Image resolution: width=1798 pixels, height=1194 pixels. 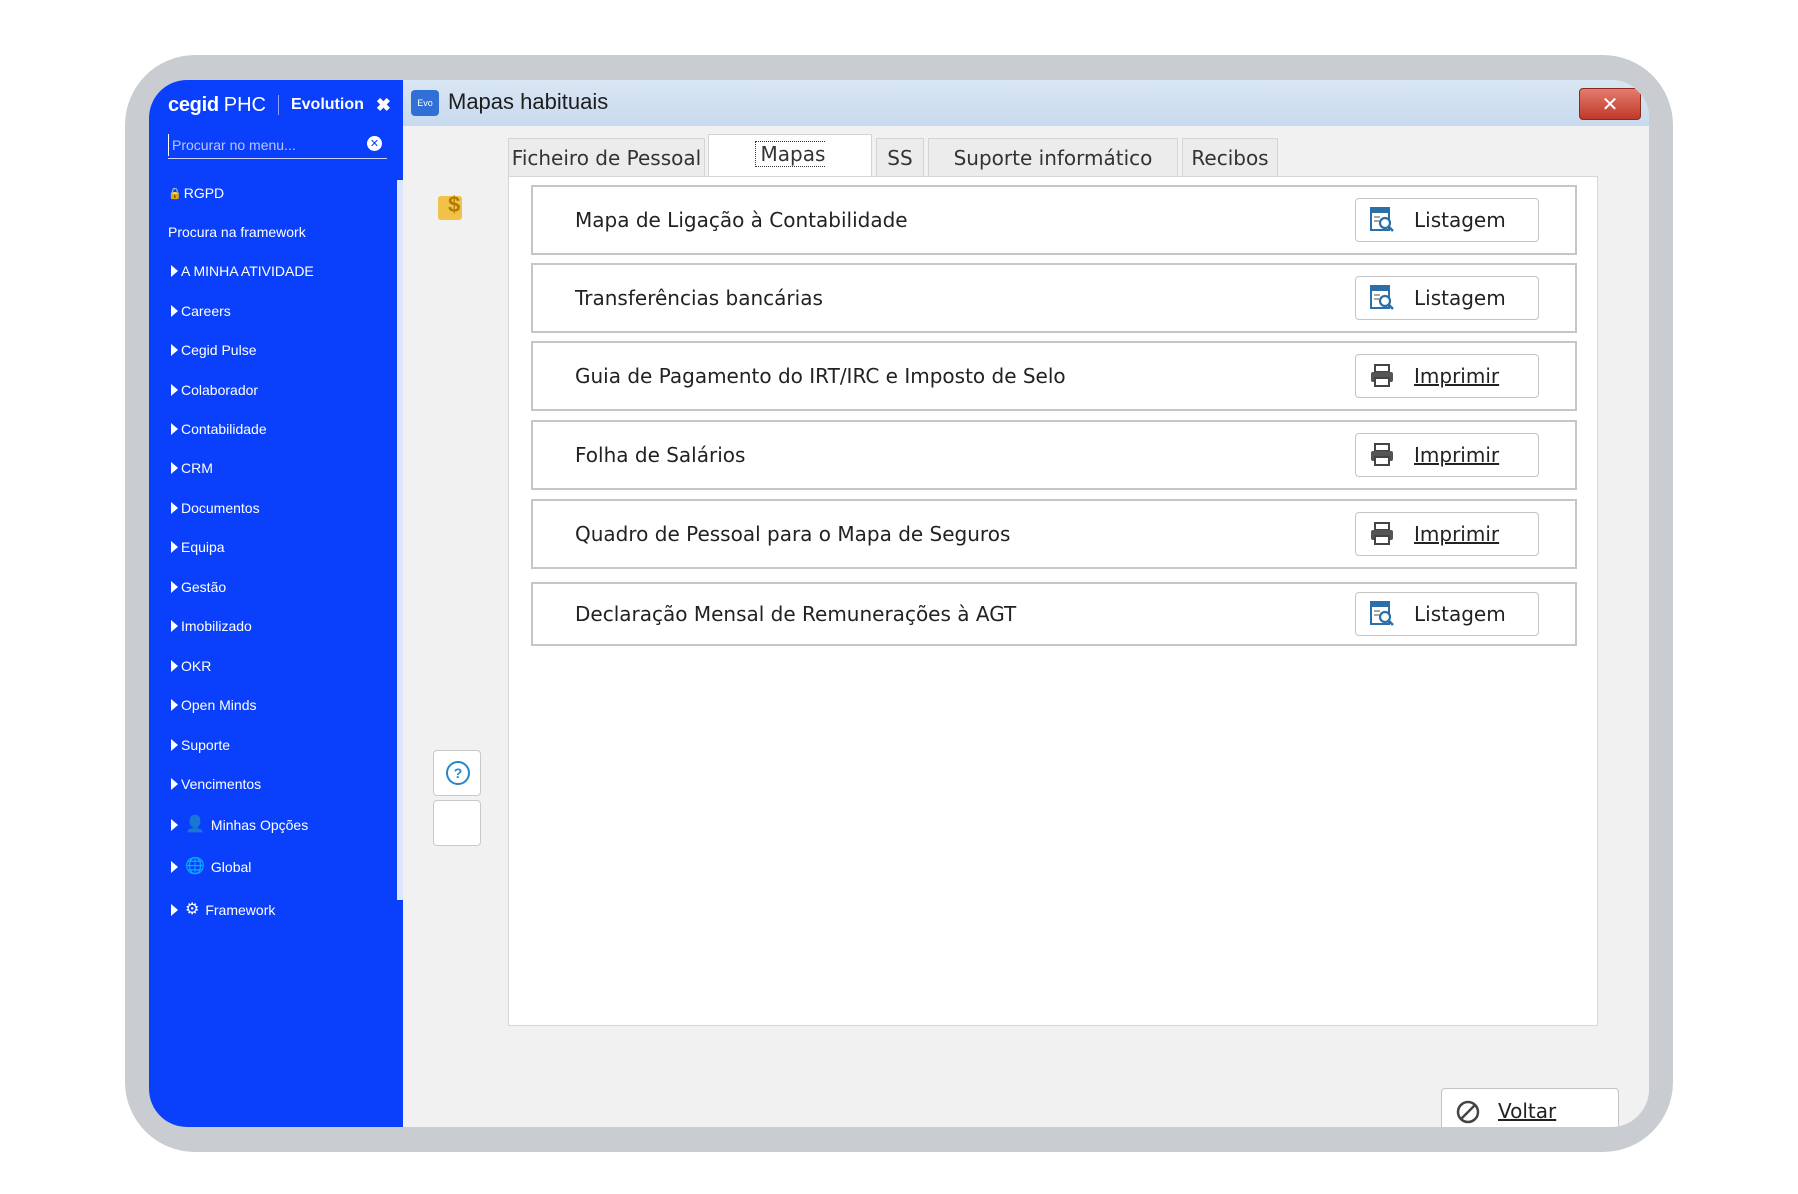 I want to click on sidebar-item-label: Suporte, so click(x=206, y=745).